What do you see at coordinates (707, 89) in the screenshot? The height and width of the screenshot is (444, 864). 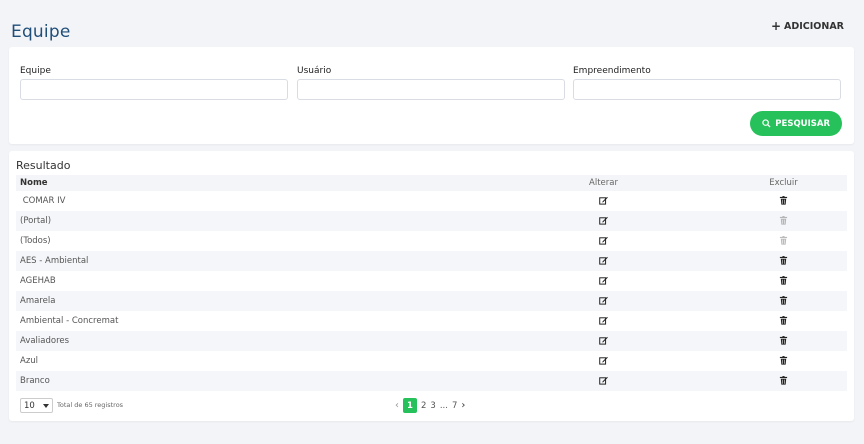 I see `development-input` at bounding box center [707, 89].